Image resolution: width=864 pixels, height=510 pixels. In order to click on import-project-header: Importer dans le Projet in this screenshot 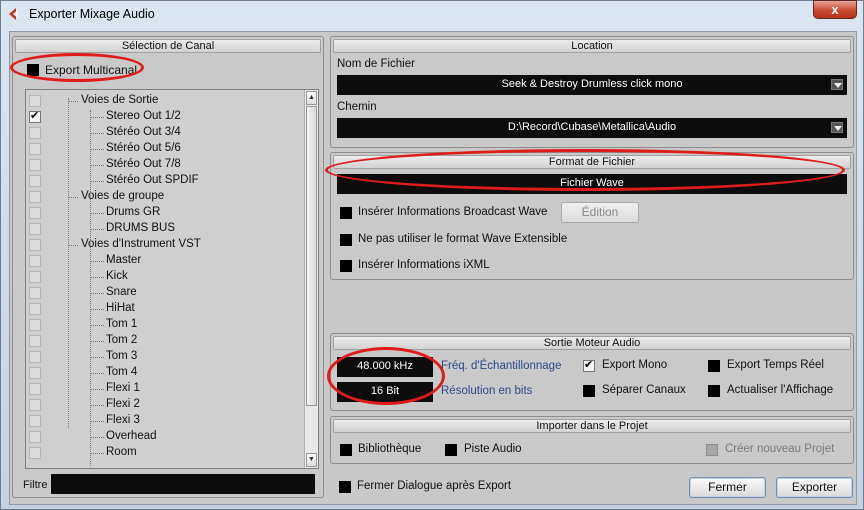, I will do `click(592, 426)`.